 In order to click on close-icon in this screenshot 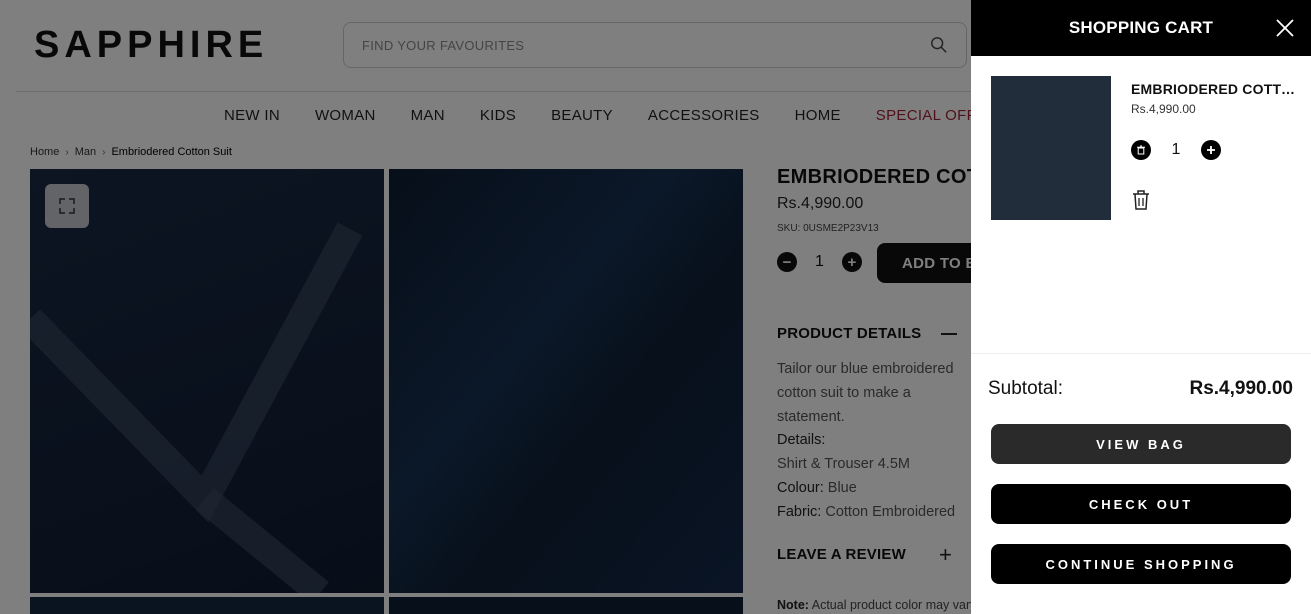, I will do `click(1285, 28)`.